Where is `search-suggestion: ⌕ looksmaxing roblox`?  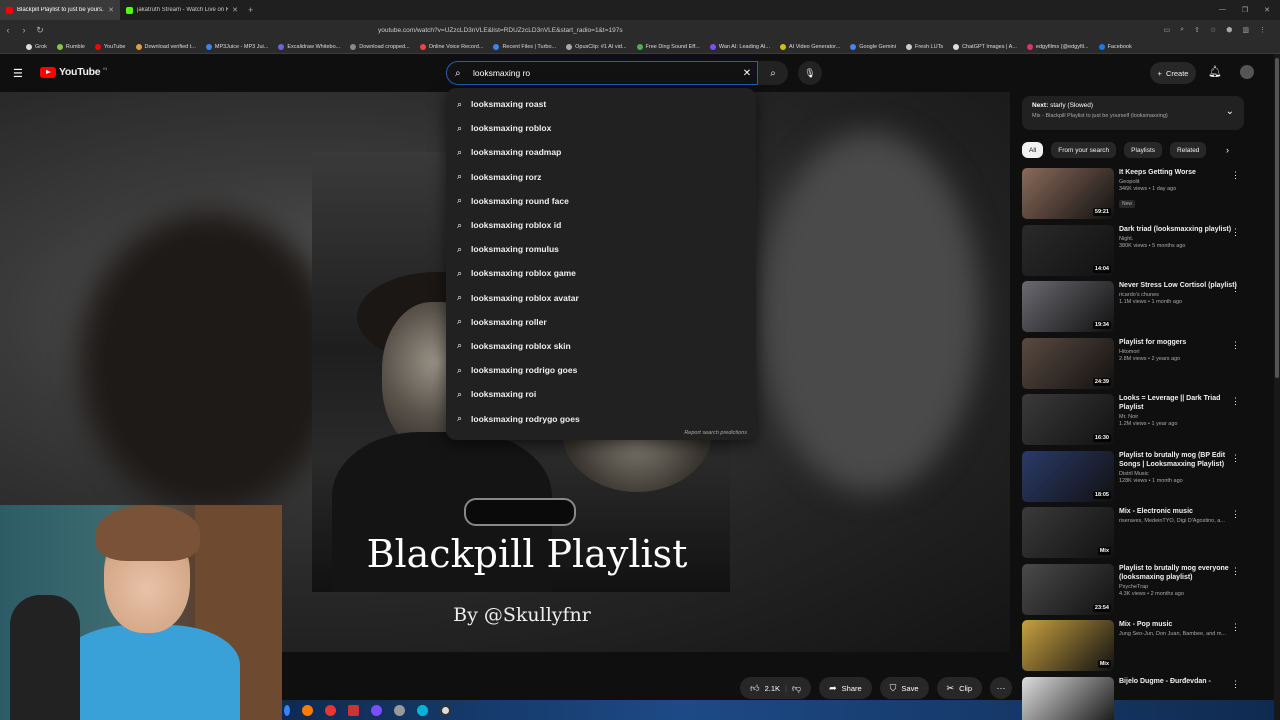 search-suggestion: ⌕ looksmaxing roblox is located at coordinates (601, 128).